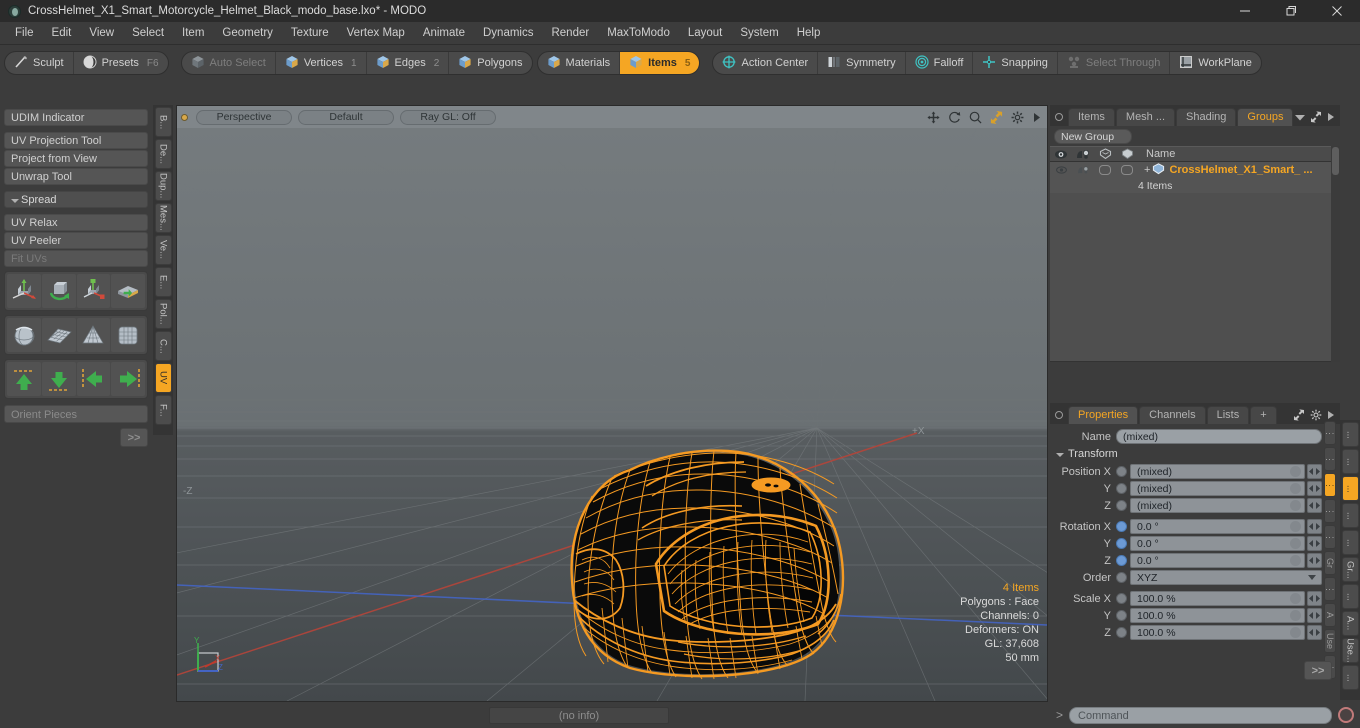 The height and width of the screenshot is (728, 1360). I want to click on menu-item-texture: Texture, so click(310, 33).